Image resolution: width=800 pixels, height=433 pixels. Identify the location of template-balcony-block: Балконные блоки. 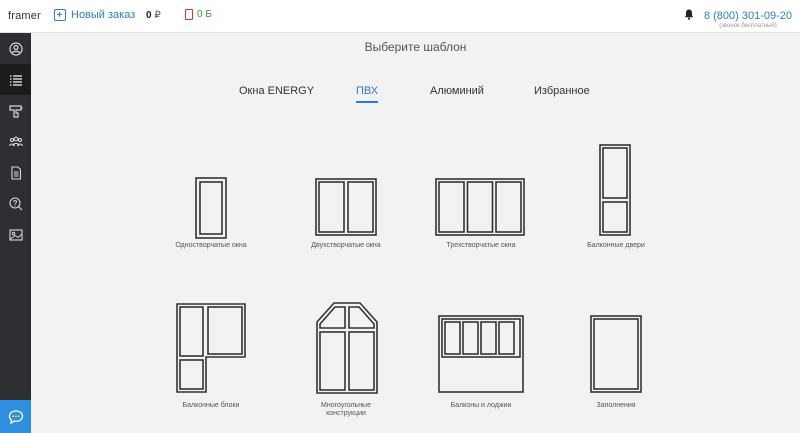
(211, 357).